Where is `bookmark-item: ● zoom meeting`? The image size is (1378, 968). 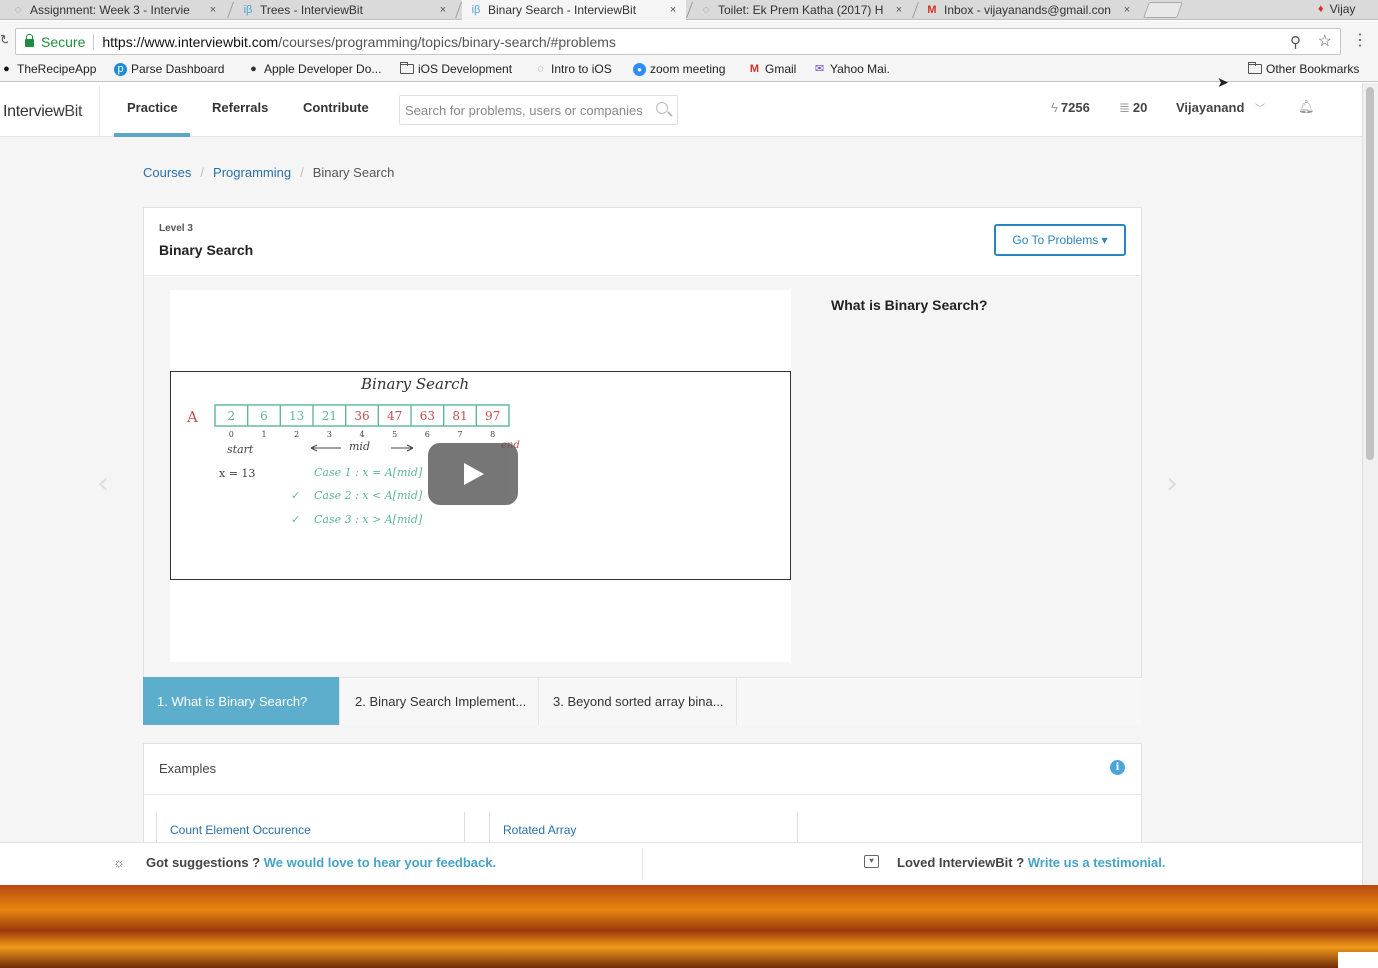 bookmark-item: ● zoom meeting is located at coordinates (679, 69).